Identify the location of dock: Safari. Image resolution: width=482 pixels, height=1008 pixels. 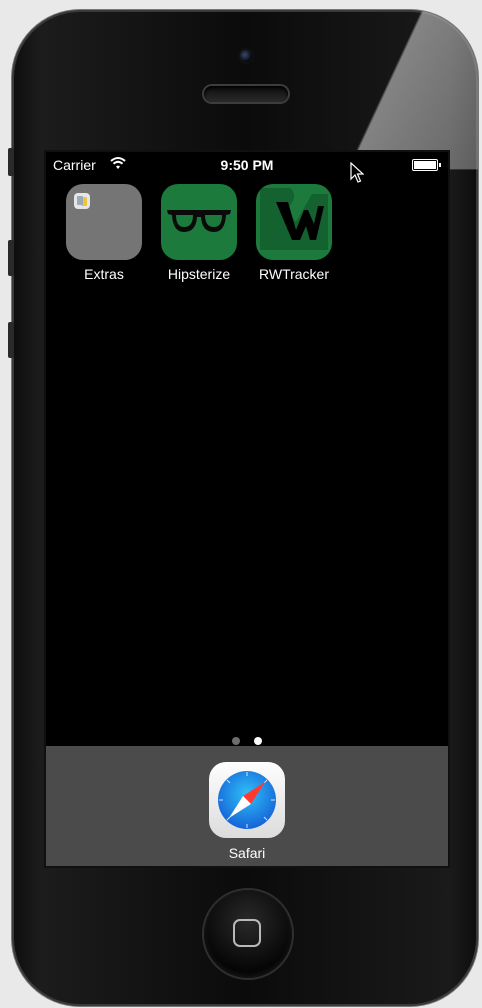
(247, 806).